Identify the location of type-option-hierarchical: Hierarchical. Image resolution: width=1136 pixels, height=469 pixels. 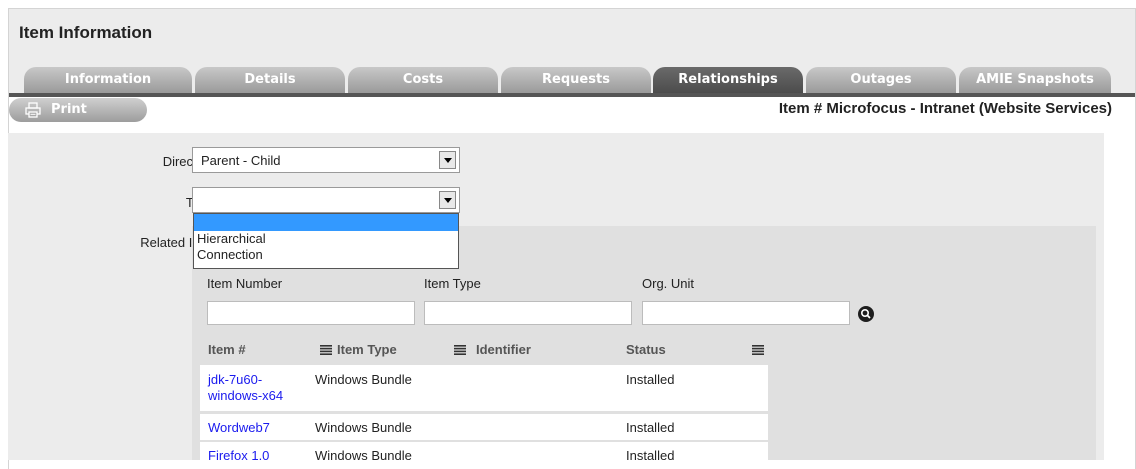
(326, 239).